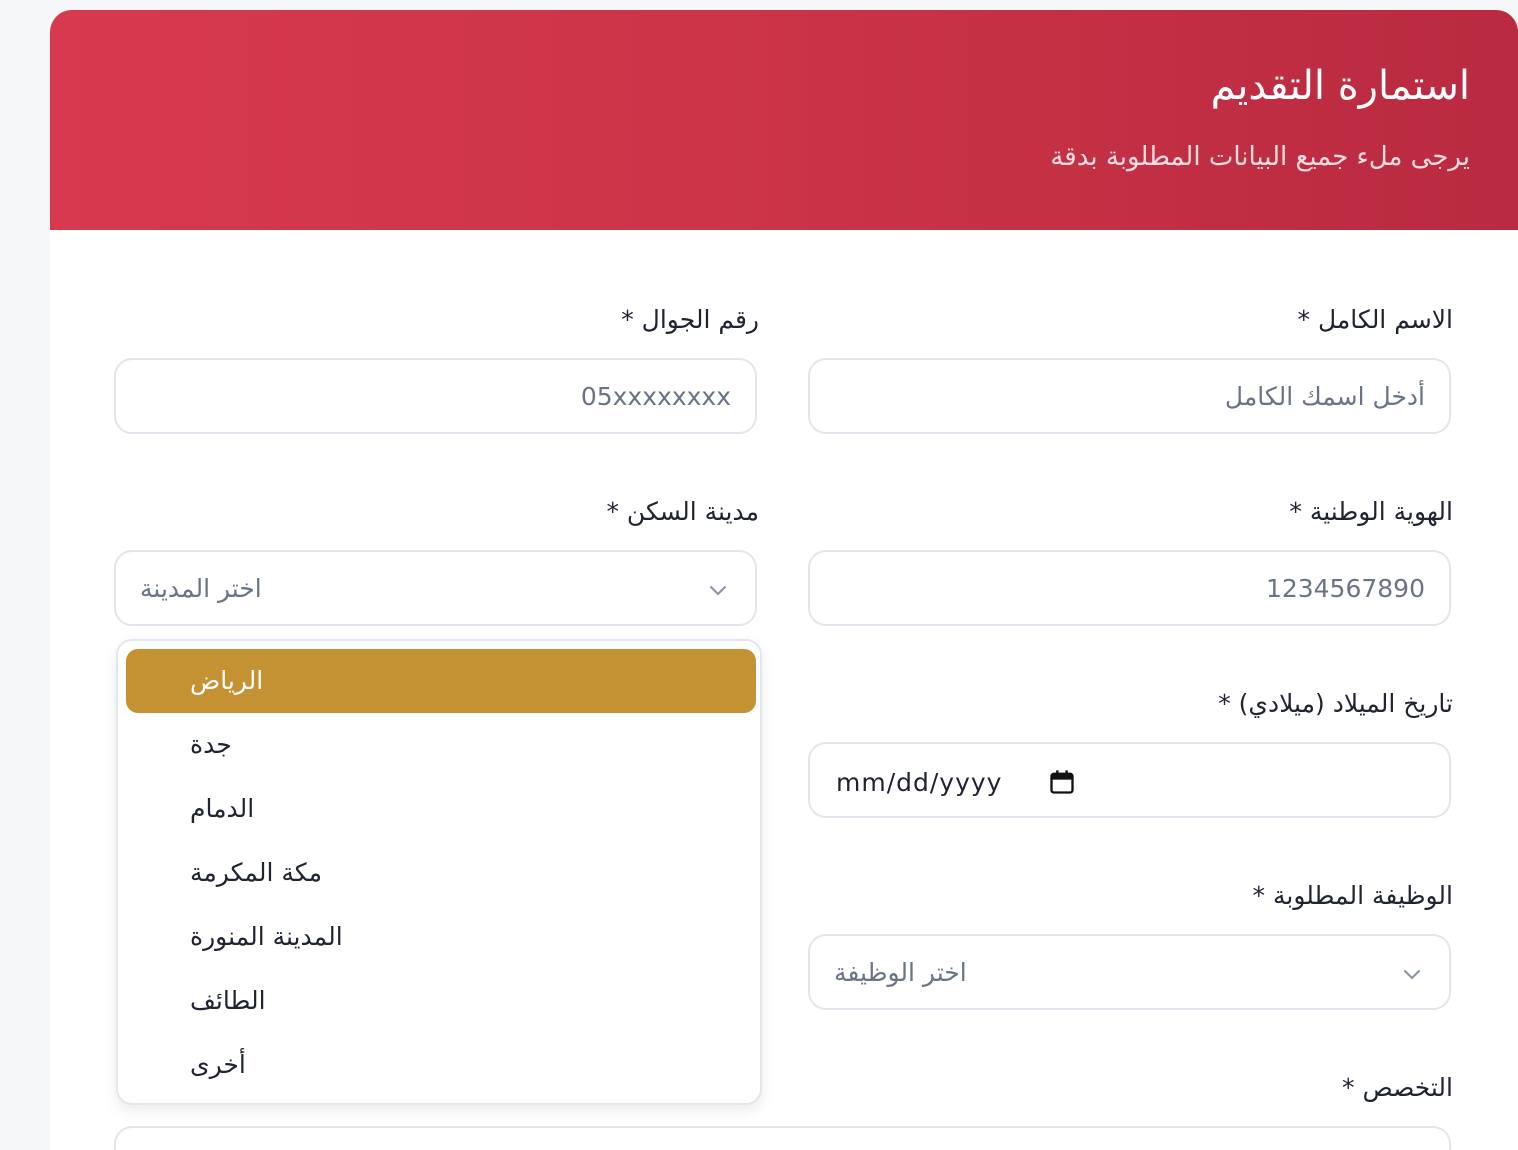 The width and height of the screenshot is (1518, 1150). What do you see at coordinates (1345, 588) in the screenshot?
I see `national-id-placeholder: 1234567890` at bounding box center [1345, 588].